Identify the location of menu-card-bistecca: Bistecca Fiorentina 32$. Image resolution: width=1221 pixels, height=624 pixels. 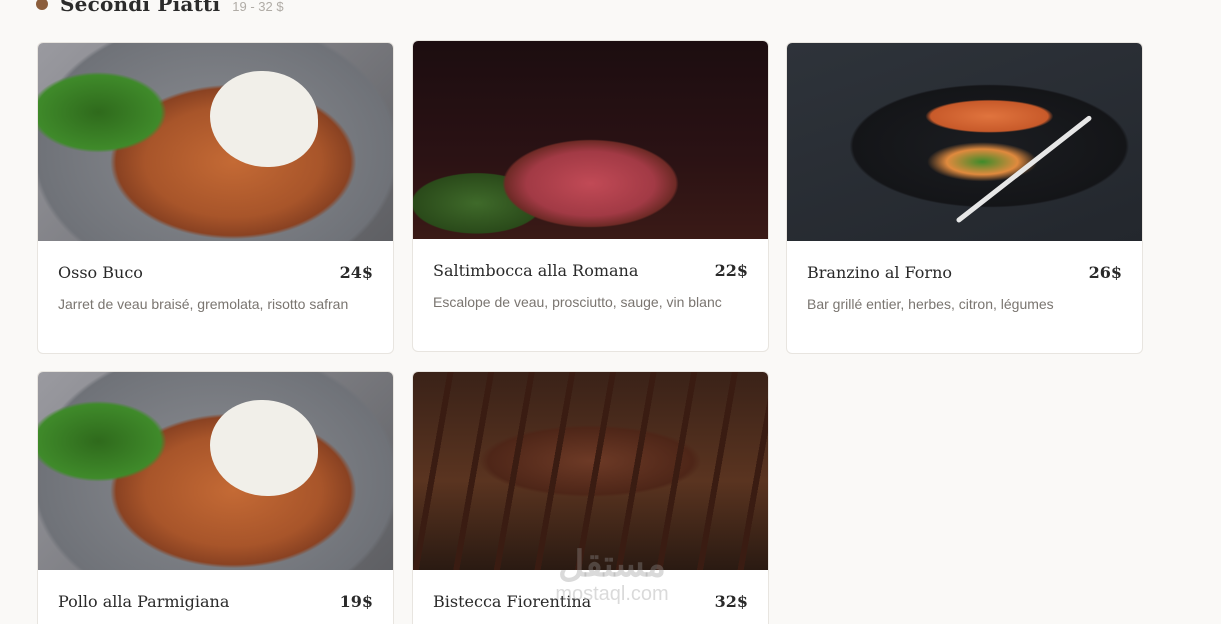
(590, 497).